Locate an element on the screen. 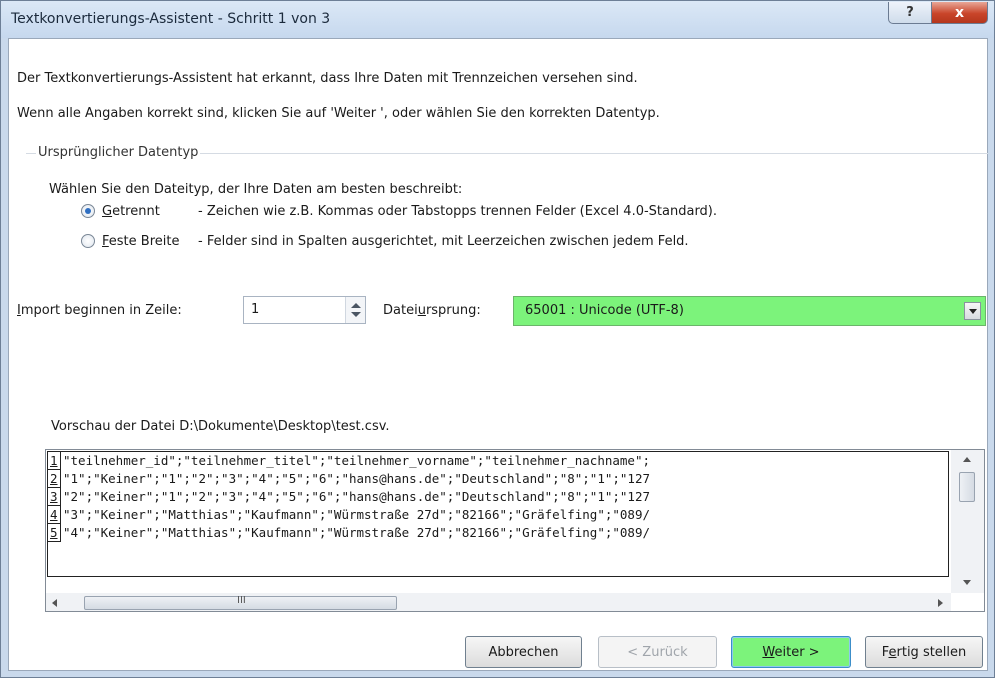 This screenshot has height=678, width=995. close-icon: x is located at coordinates (959, 12).